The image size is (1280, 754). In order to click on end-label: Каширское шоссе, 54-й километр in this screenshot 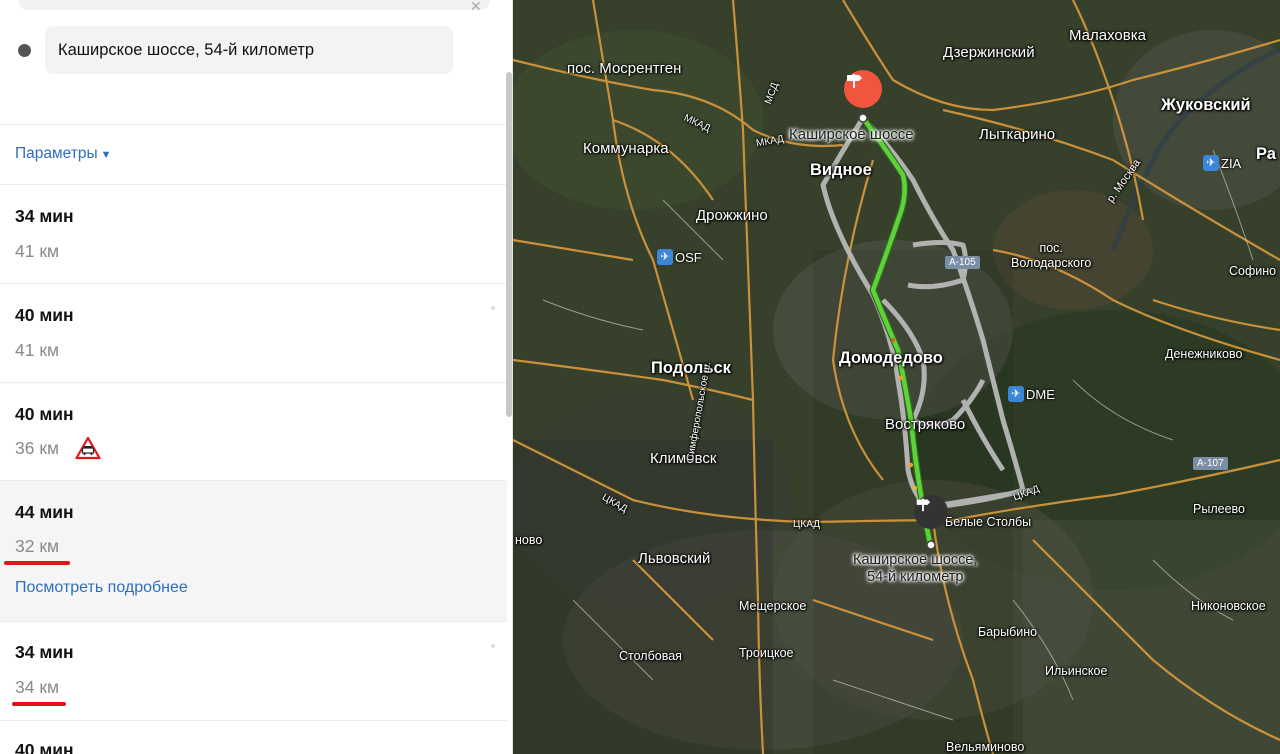, I will do `click(915, 568)`.